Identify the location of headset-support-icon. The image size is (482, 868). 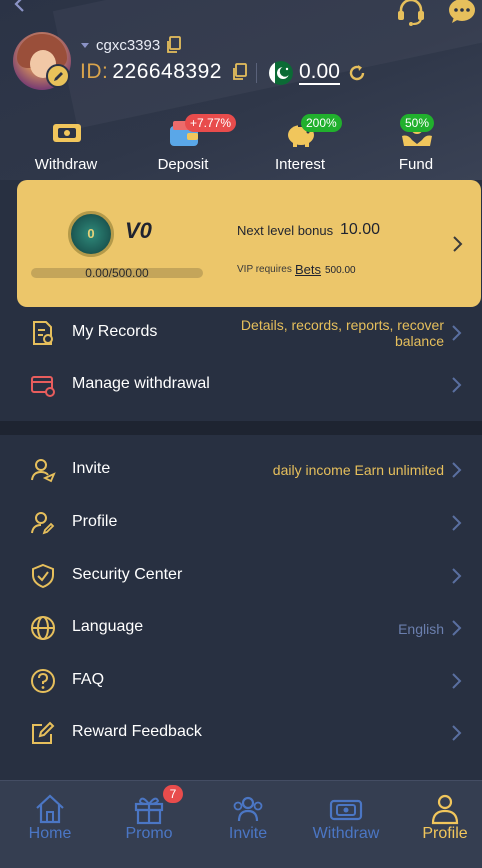
(411, 13).